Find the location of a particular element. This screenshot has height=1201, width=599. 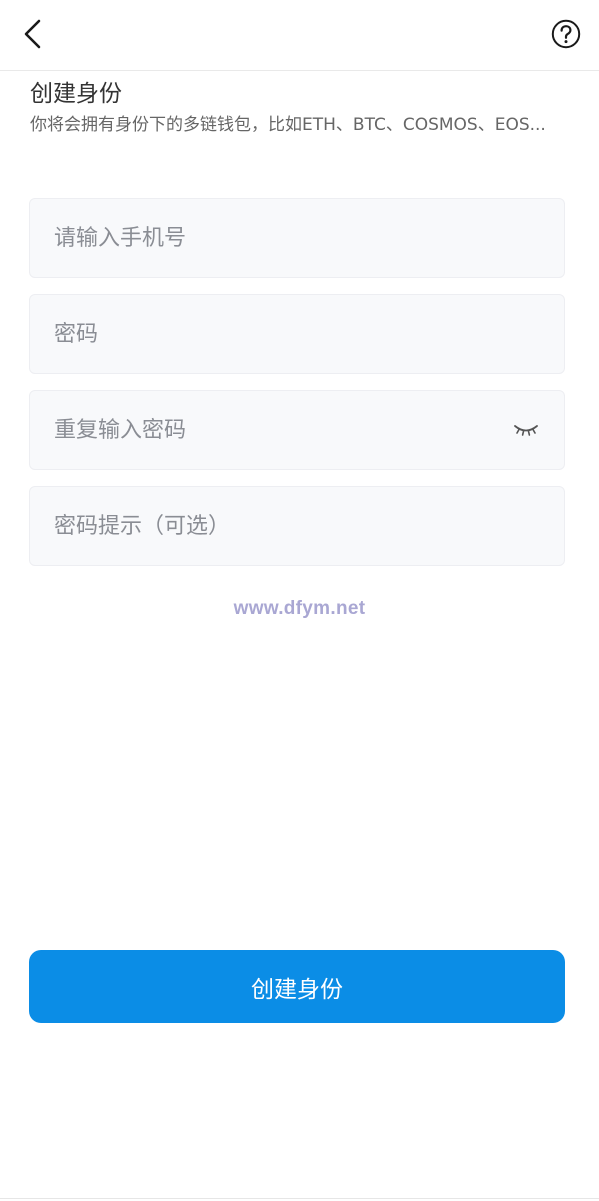

chevron-left-icon is located at coordinates (32, 34).